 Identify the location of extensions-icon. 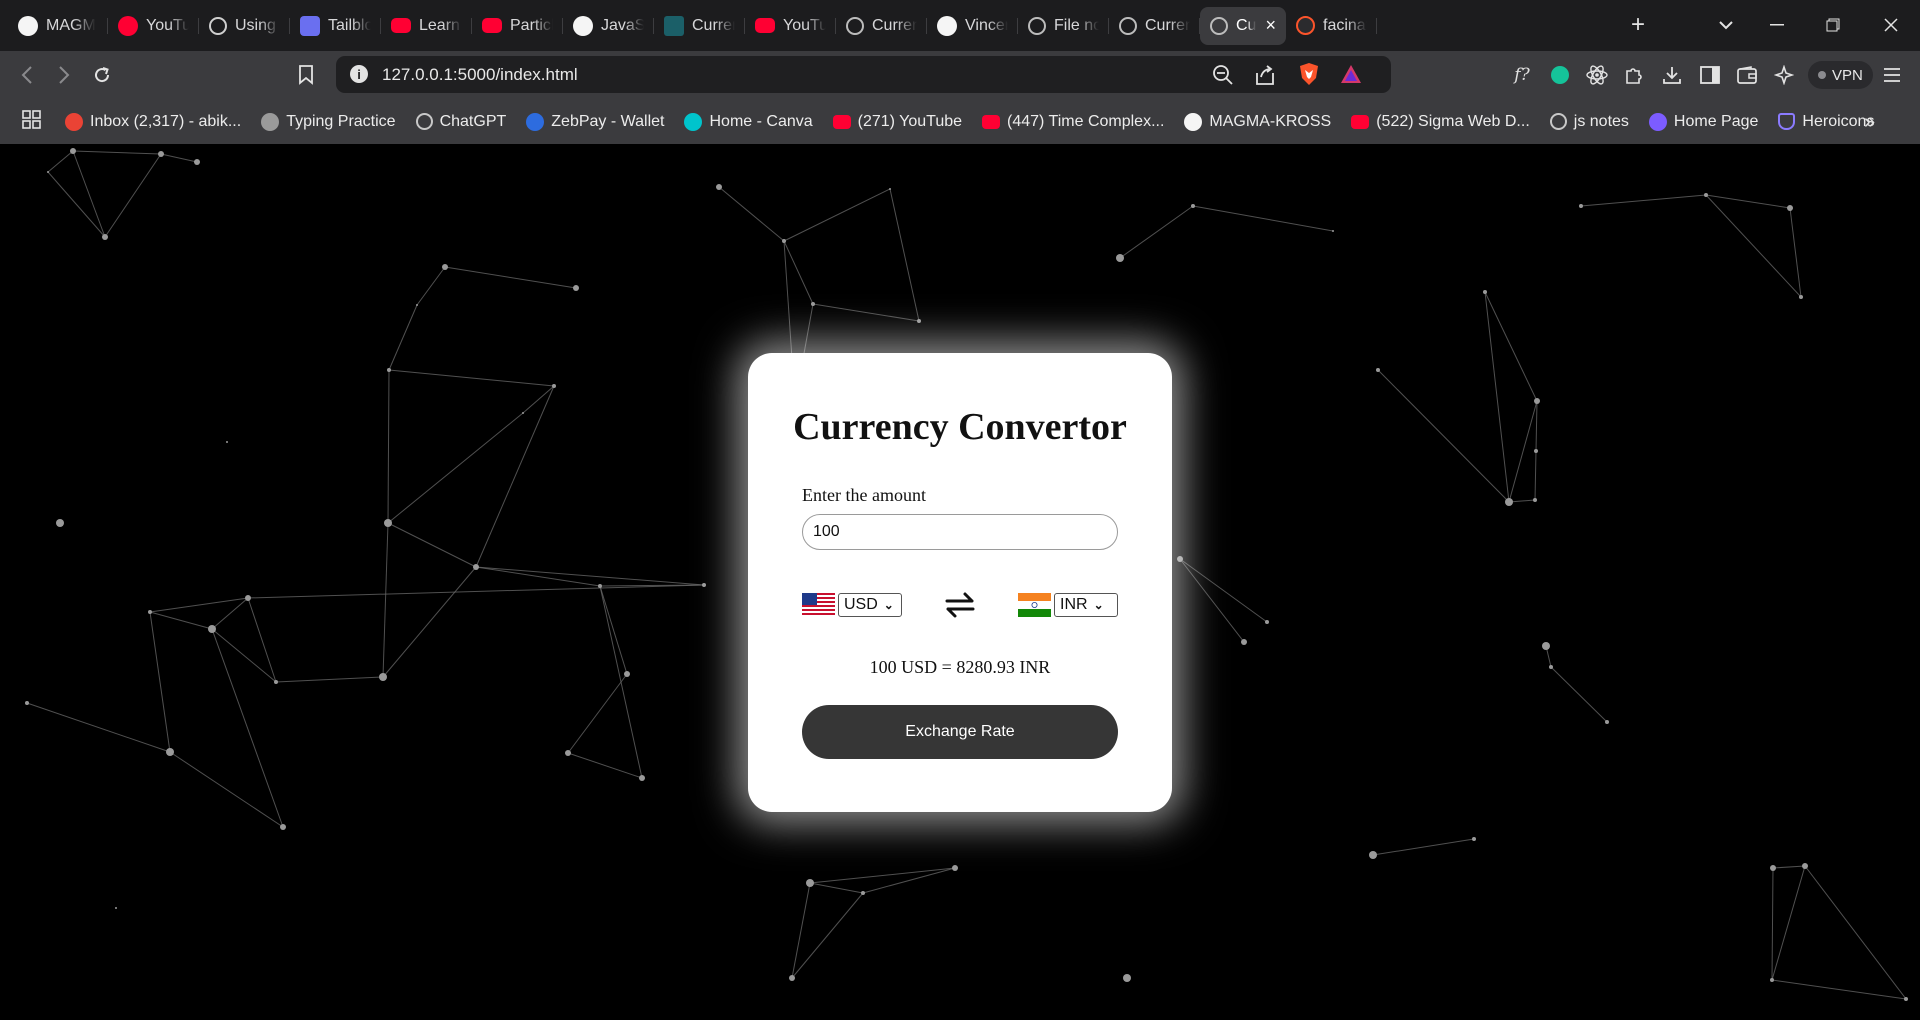
(1634, 75).